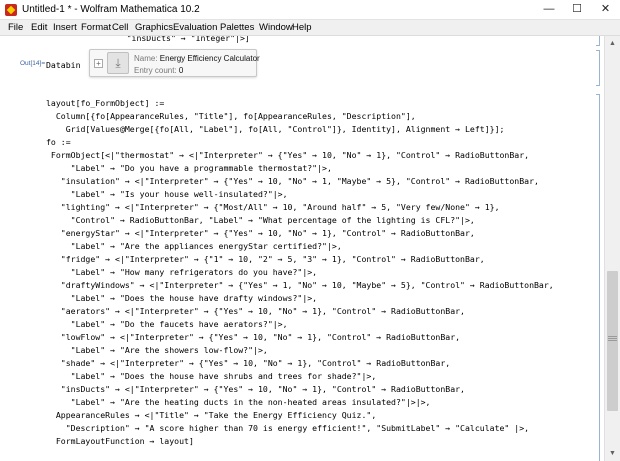 The image size is (620, 461). Describe the element at coordinates (63, 65) in the screenshot. I see `databin-prefix: Databin` at that location.